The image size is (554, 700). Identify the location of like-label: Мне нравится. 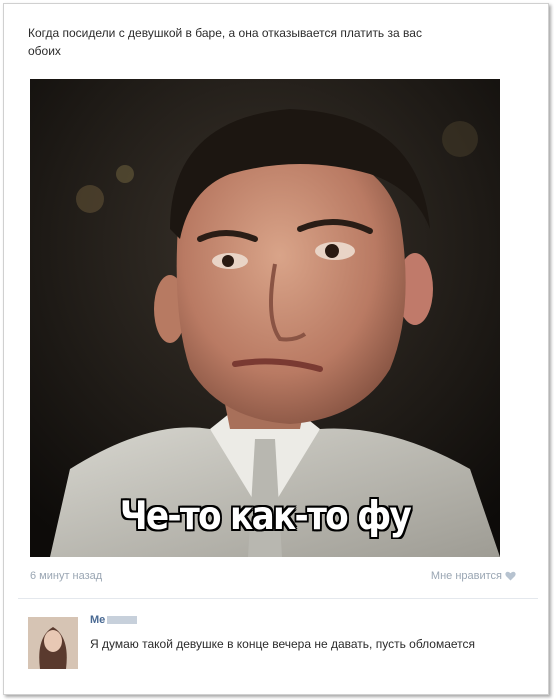
(466, 576).